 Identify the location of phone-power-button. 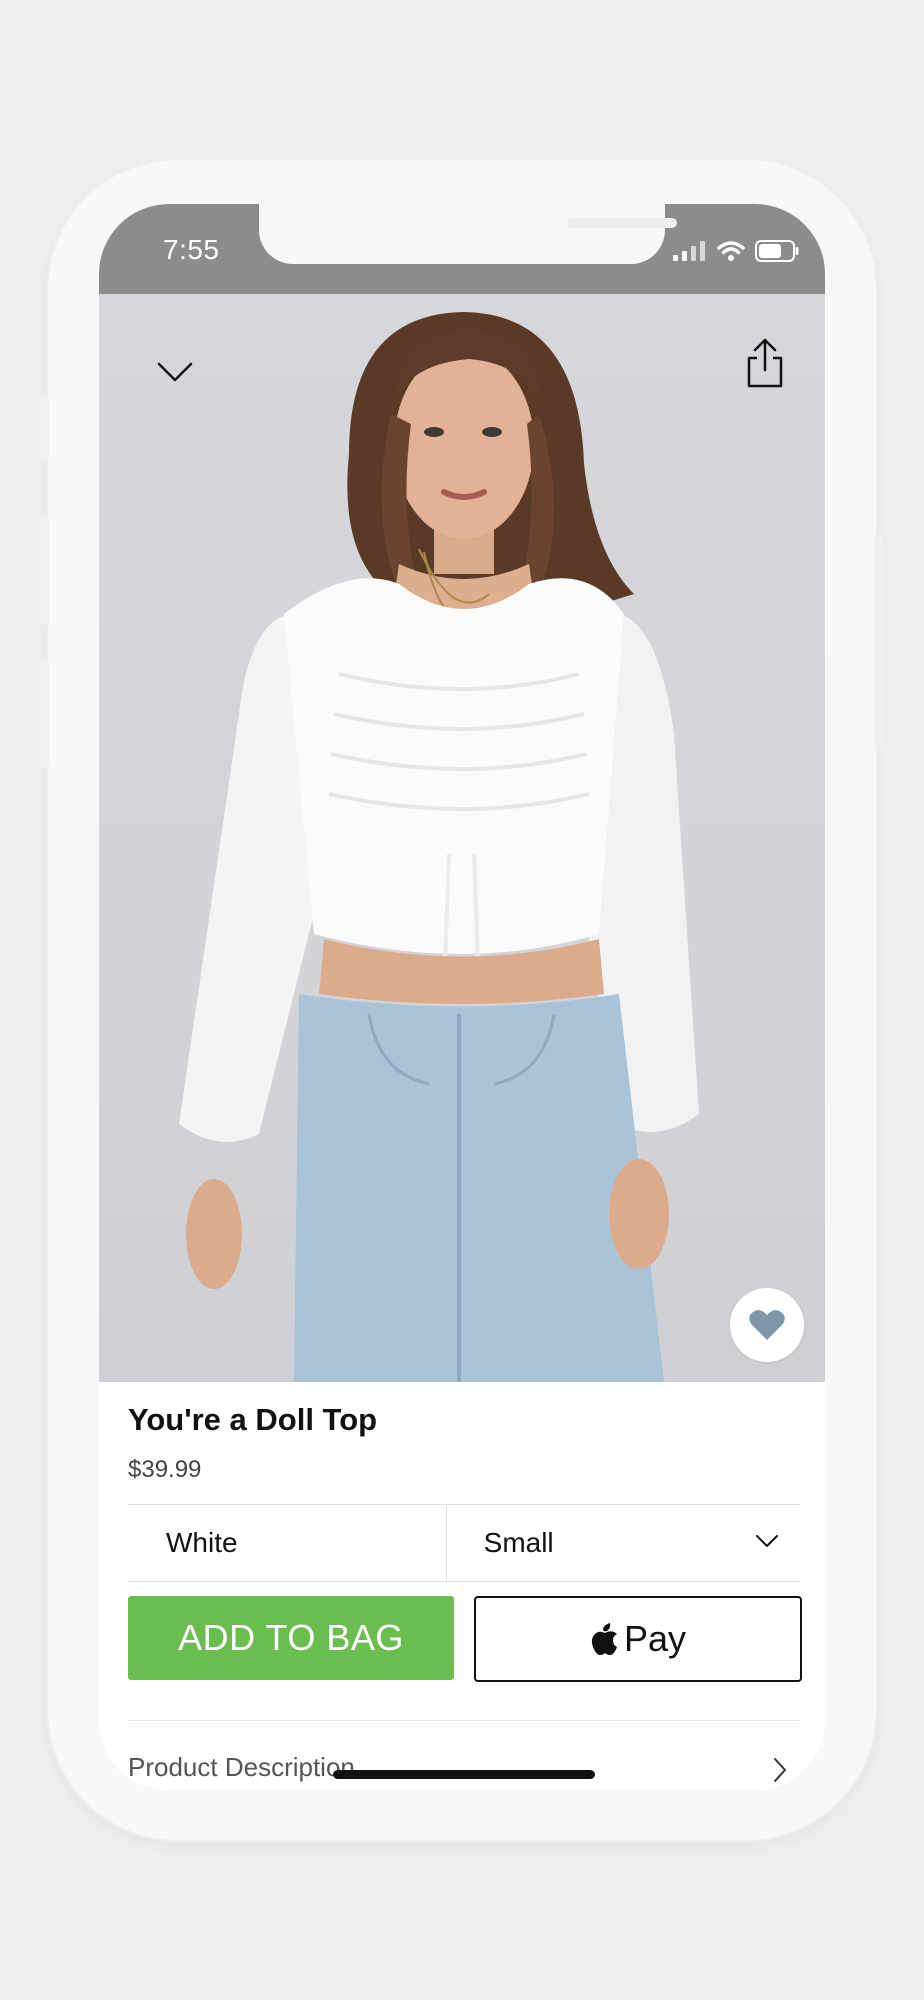
(879, 642).